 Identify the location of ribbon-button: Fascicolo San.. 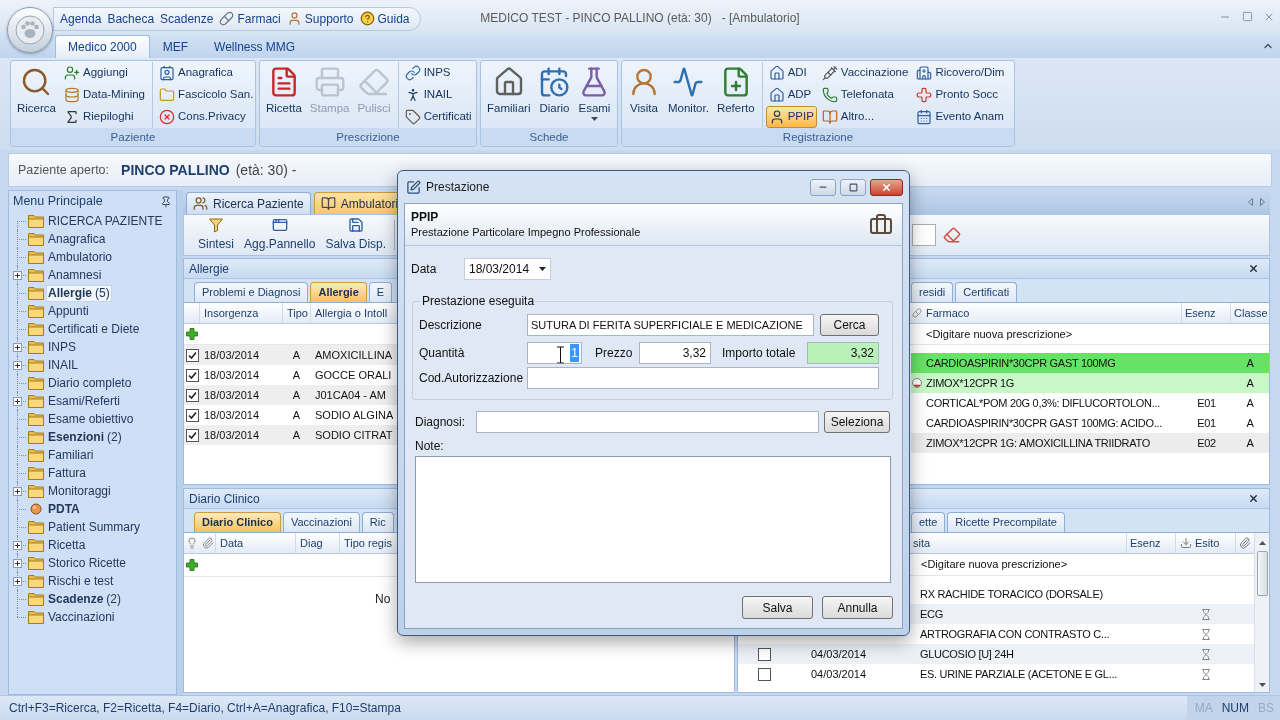
(206, 95).